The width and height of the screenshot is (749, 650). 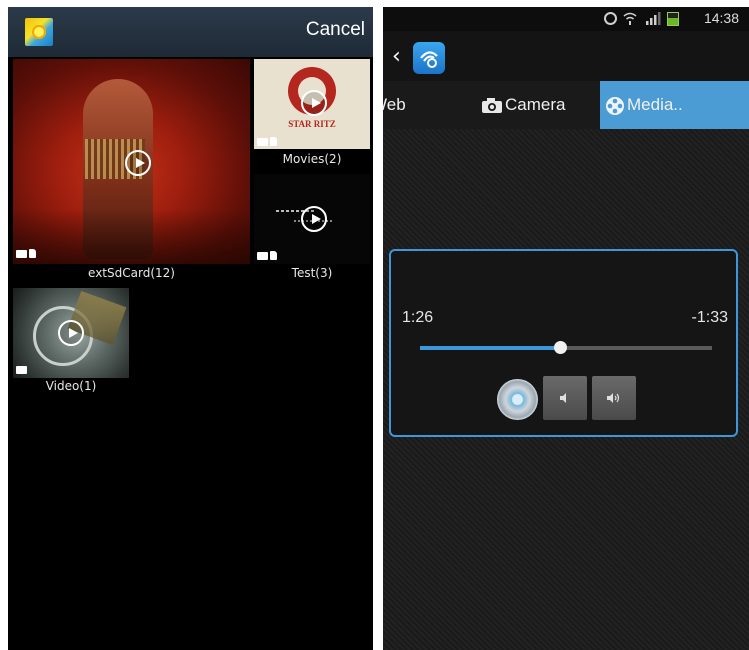 I want to click on volume-up-button, so click(x=614, y=398).